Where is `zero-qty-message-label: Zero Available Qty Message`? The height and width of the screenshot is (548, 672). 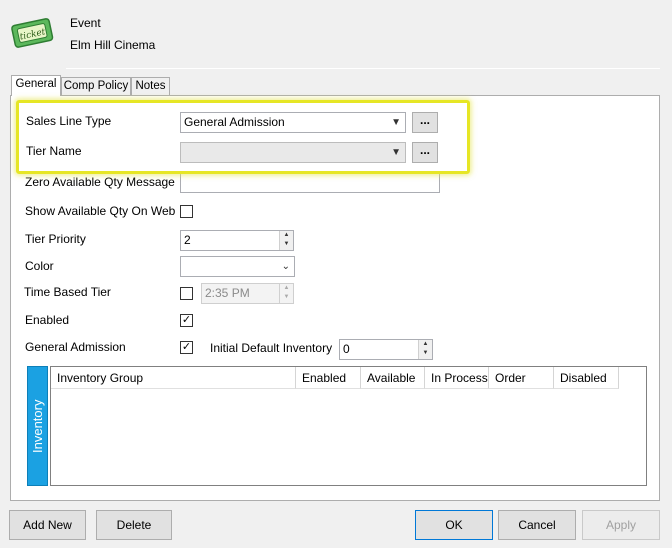 zero-qty-message-label: Zero Available Qty Message is located at coordinates (100, 182).